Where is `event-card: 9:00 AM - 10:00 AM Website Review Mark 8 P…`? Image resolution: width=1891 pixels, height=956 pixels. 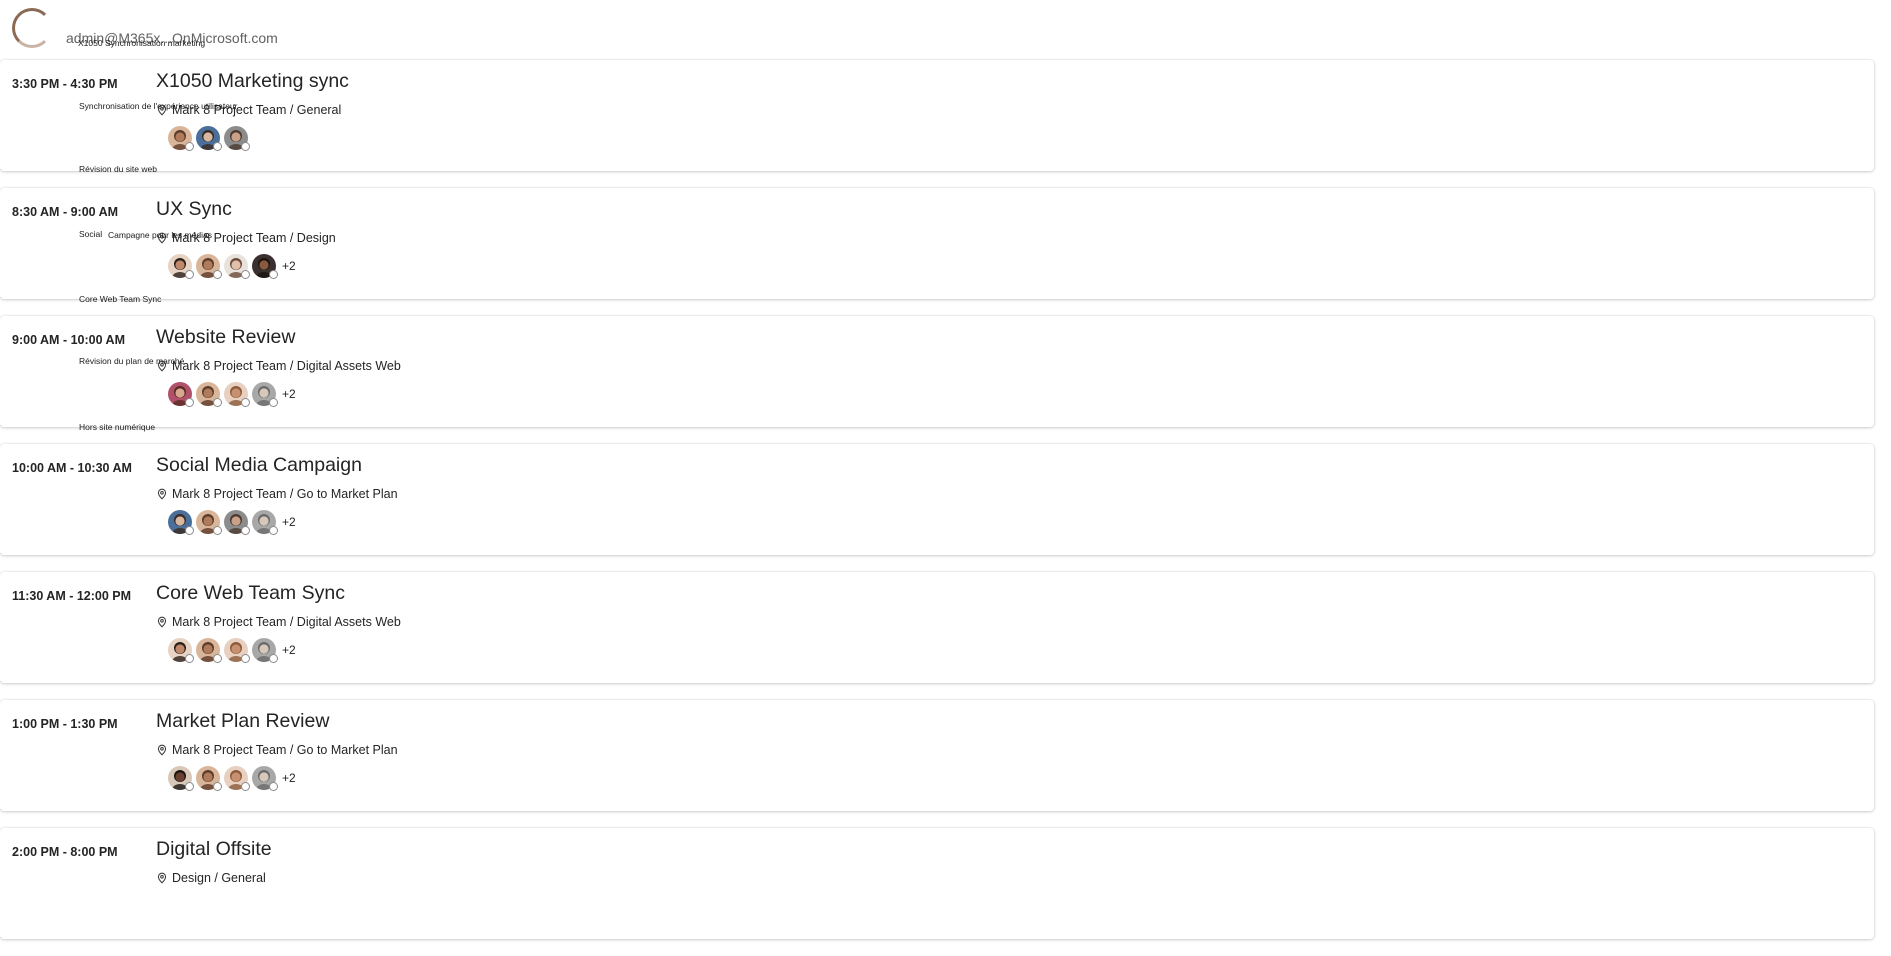 event-card: 9:00 AM - 10:00 AM Website Review Mark 8 P… is located at coordinates (937, 371).